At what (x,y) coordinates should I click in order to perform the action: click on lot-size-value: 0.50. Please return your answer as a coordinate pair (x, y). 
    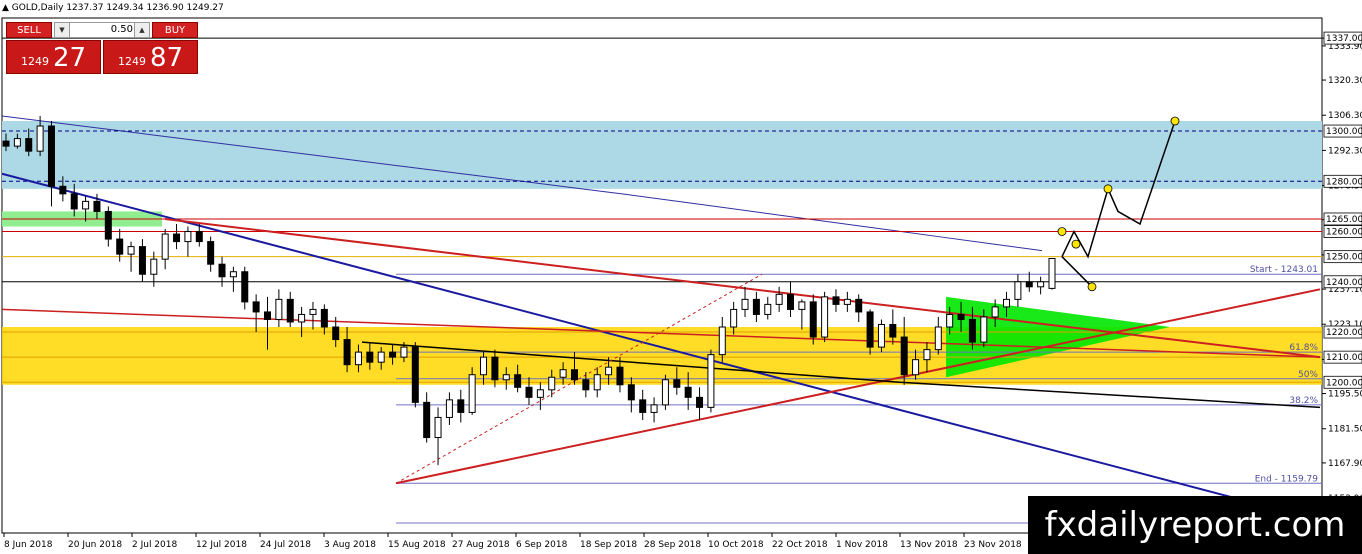
    Looking at the image, I should click on (102, 30).